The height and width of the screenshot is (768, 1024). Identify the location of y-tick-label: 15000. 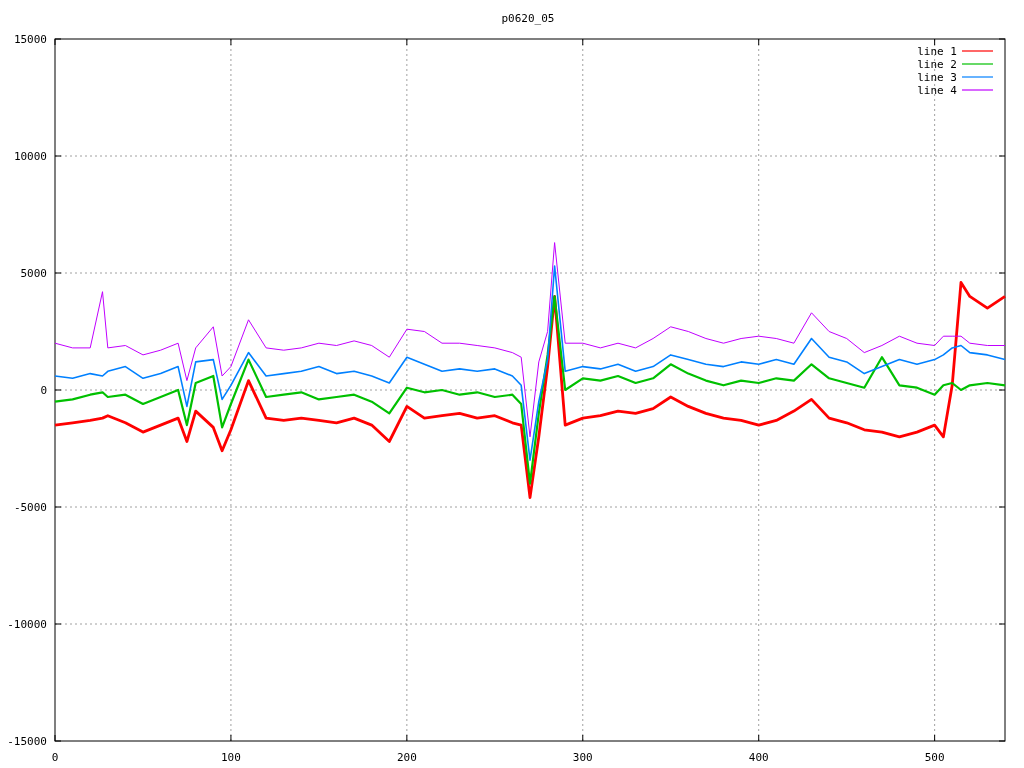
(30, 39).